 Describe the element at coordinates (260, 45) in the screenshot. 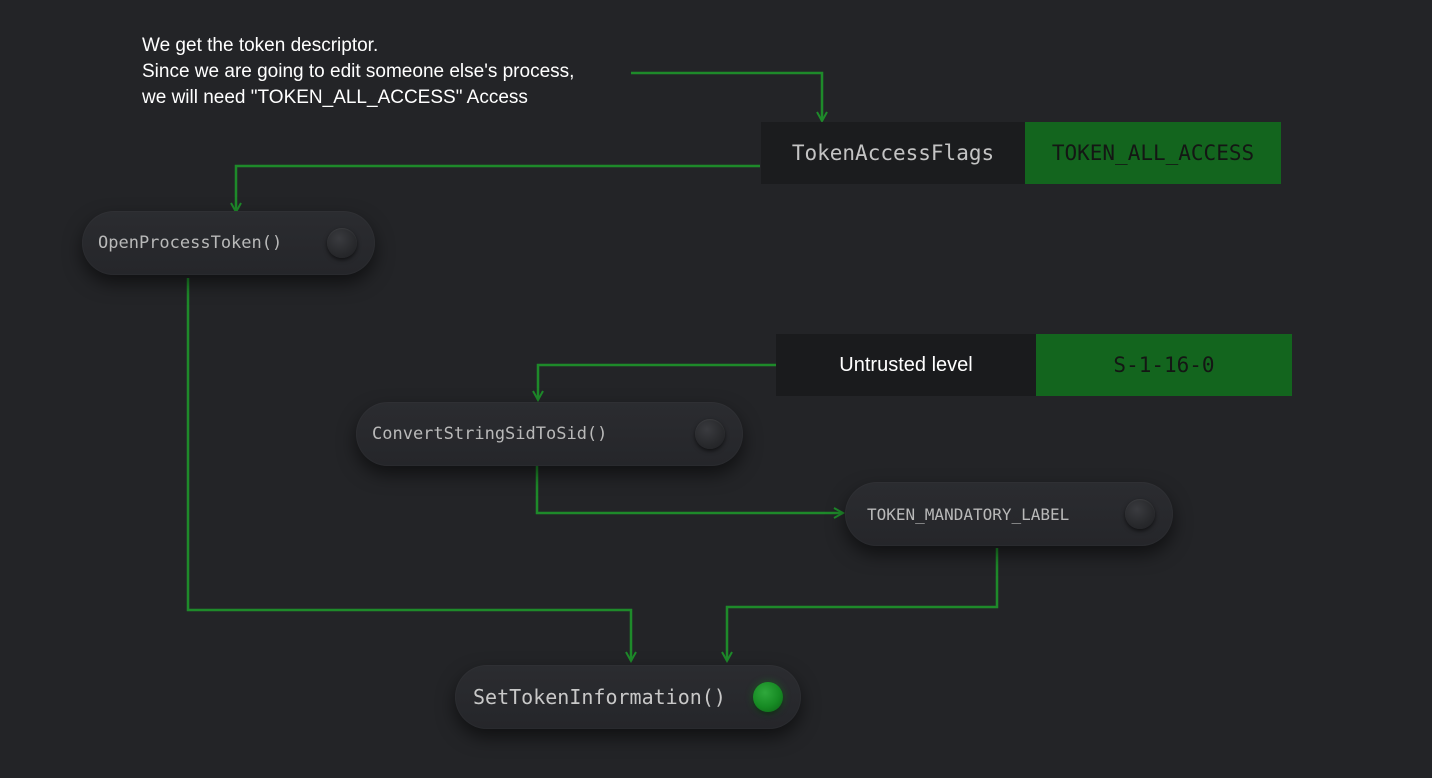

I see `annotation-line-1: We get the token descriptor.` at that location.